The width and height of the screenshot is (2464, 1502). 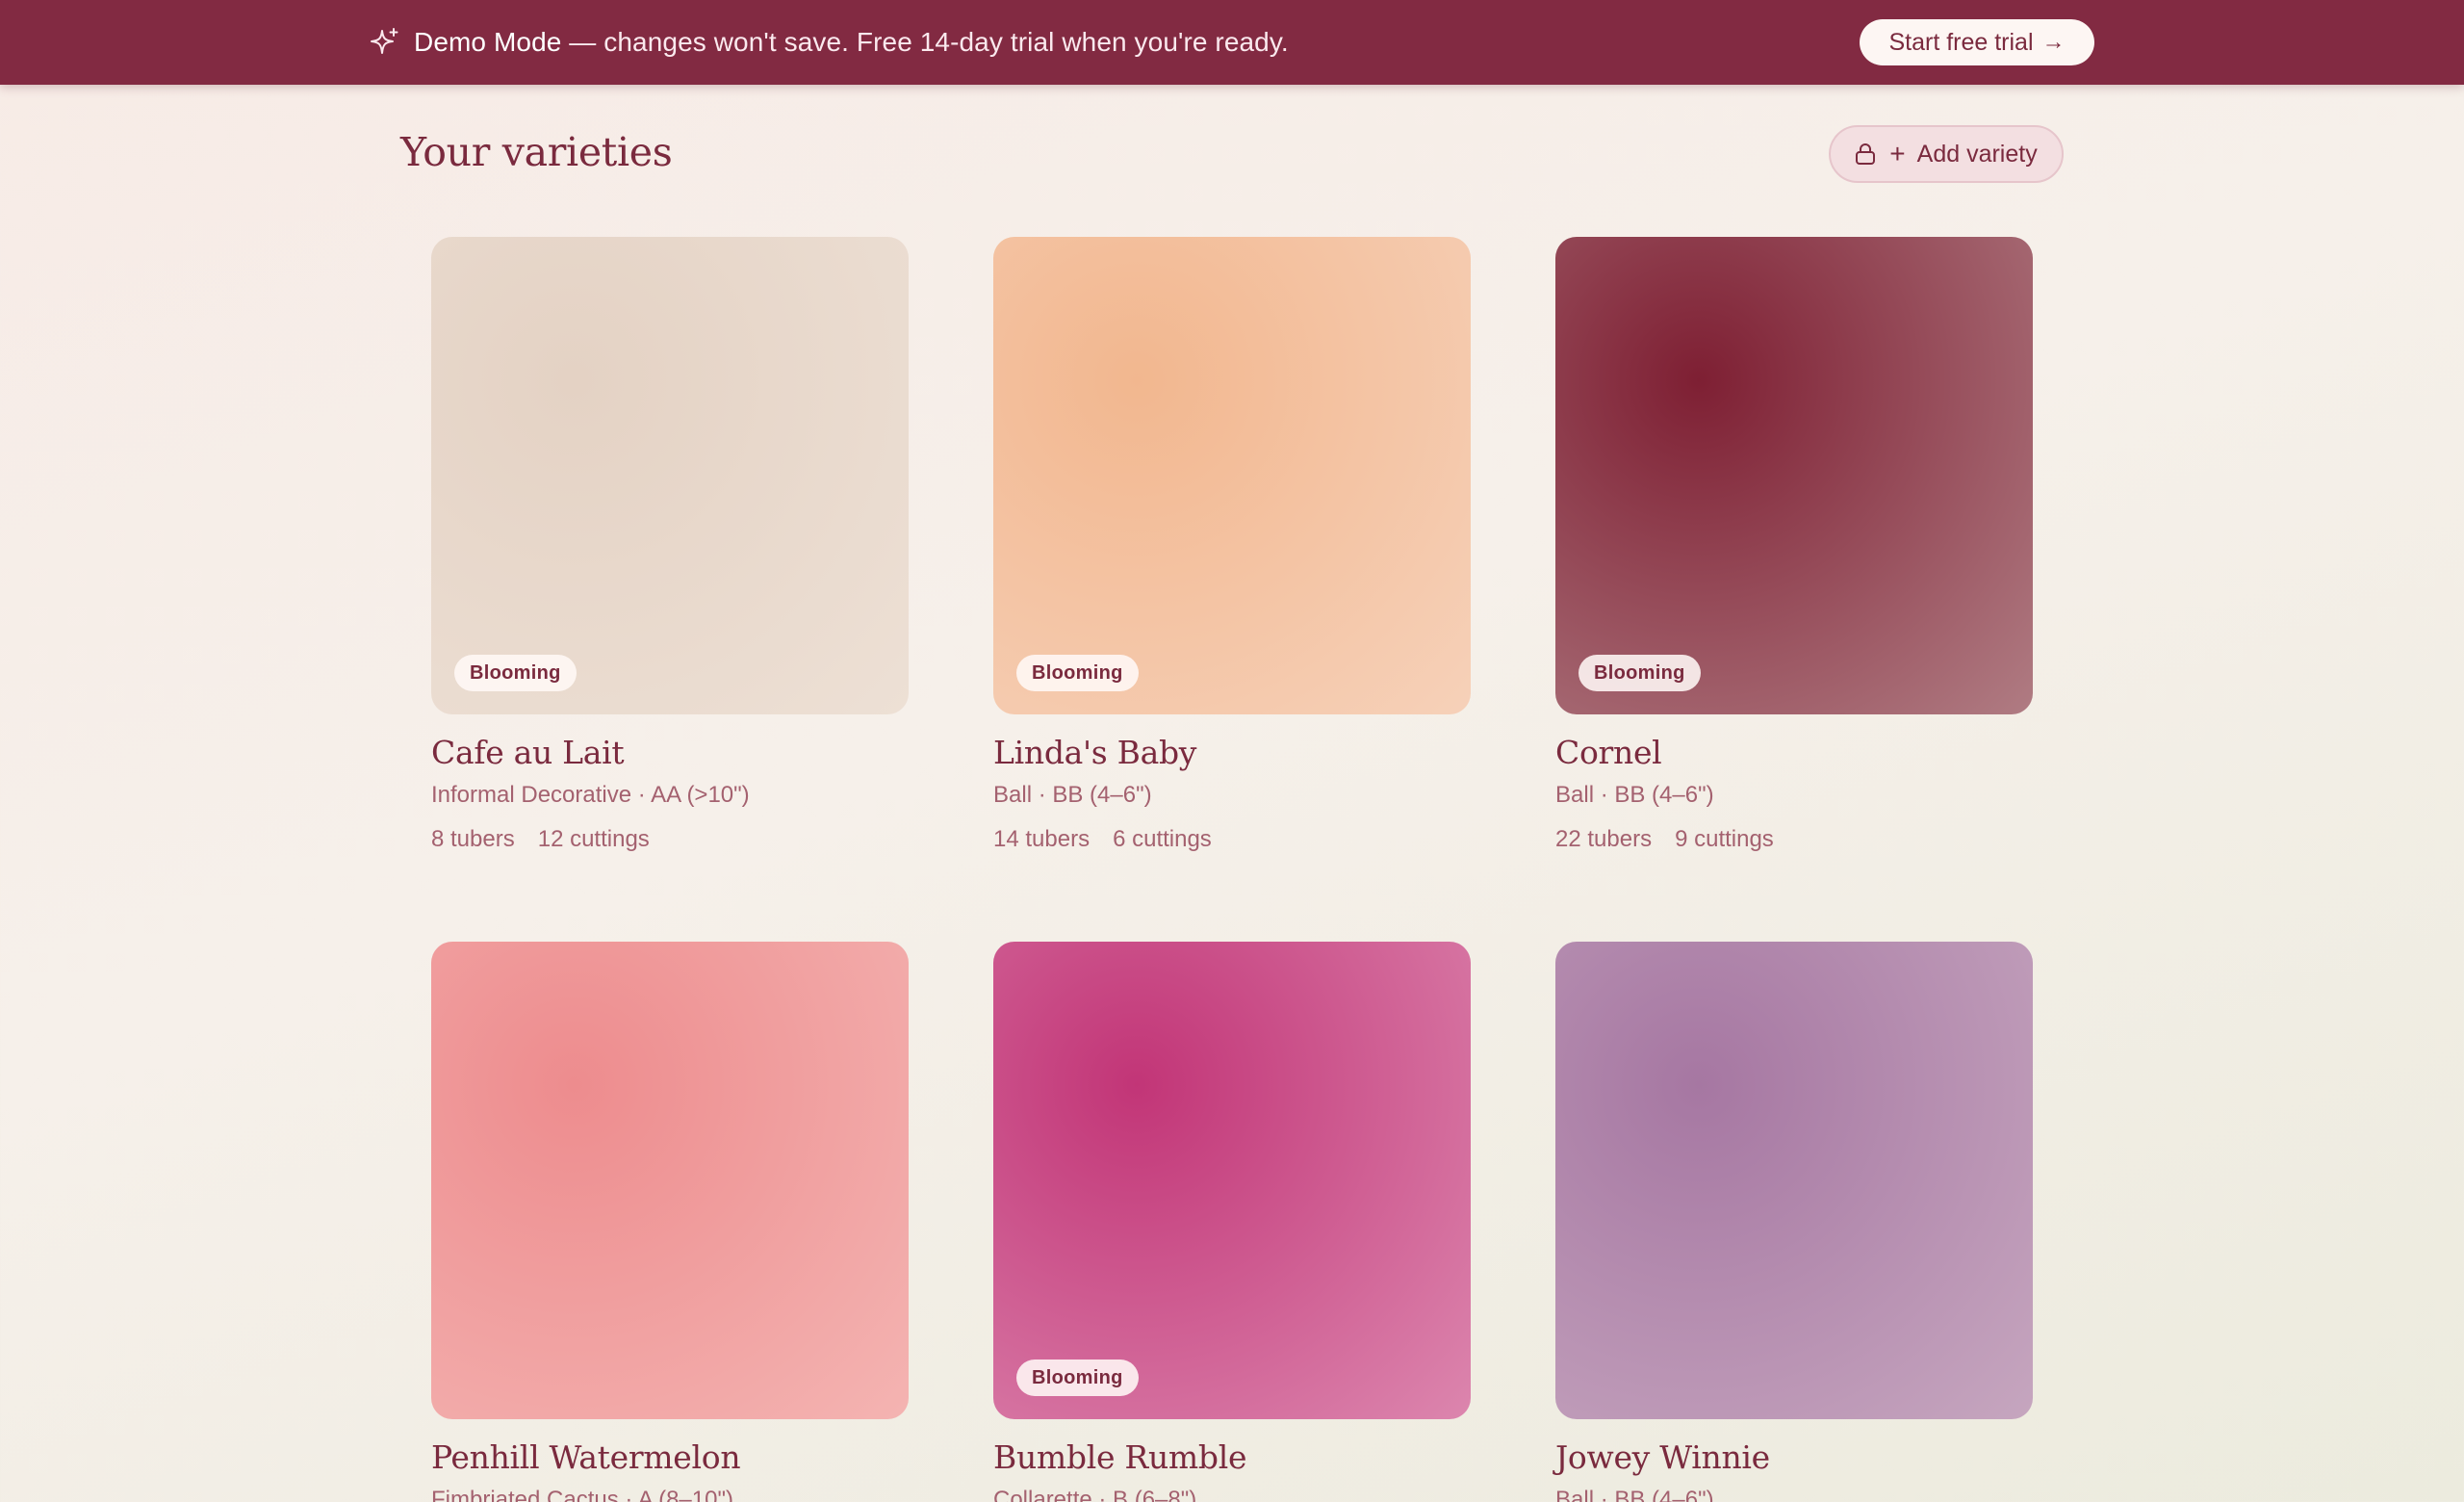 What do you see at coordinates (1042, 839) in the screenshot?
I see `tuber-count: 14 tubers` at bounding box center [1042, 839].